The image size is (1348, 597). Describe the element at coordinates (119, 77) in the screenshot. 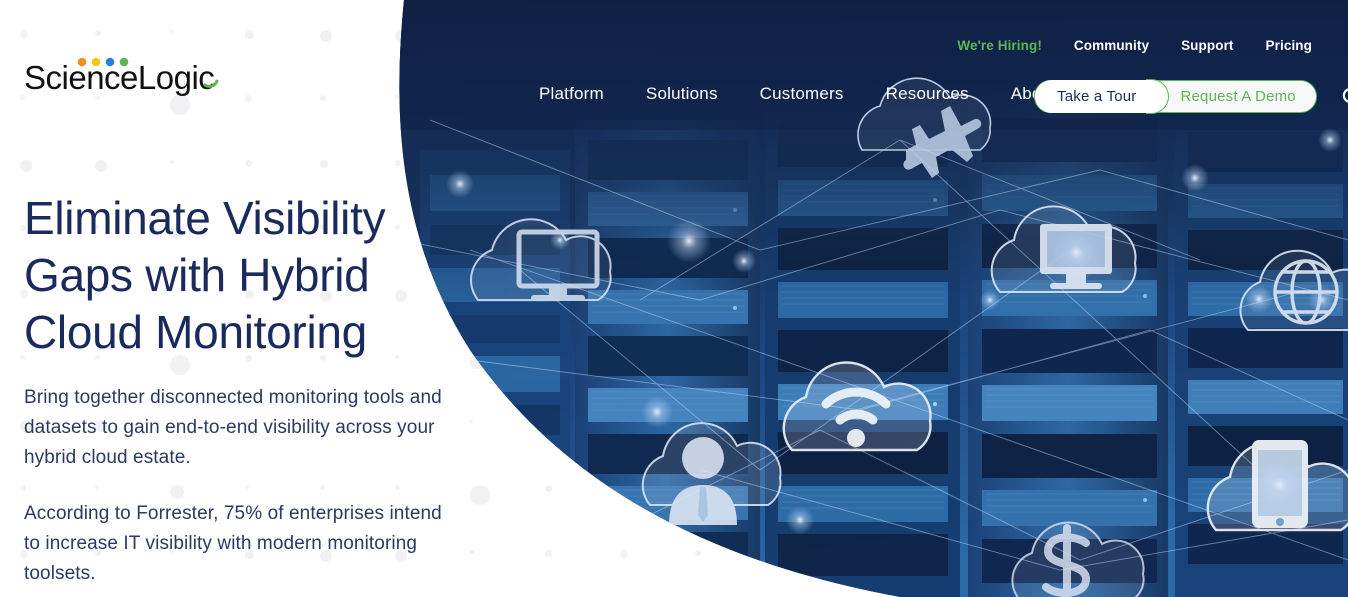

I see `svg-text: ScienceLogic` at that location.